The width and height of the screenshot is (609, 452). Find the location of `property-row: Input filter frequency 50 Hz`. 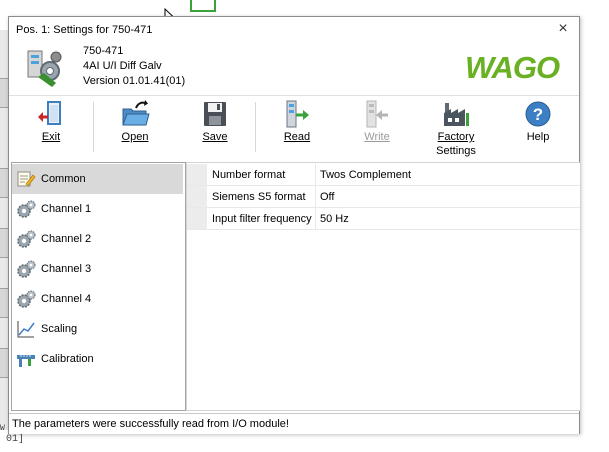

property-row: Input filter frequency 50 Hz is located at coordinates (383, 219).